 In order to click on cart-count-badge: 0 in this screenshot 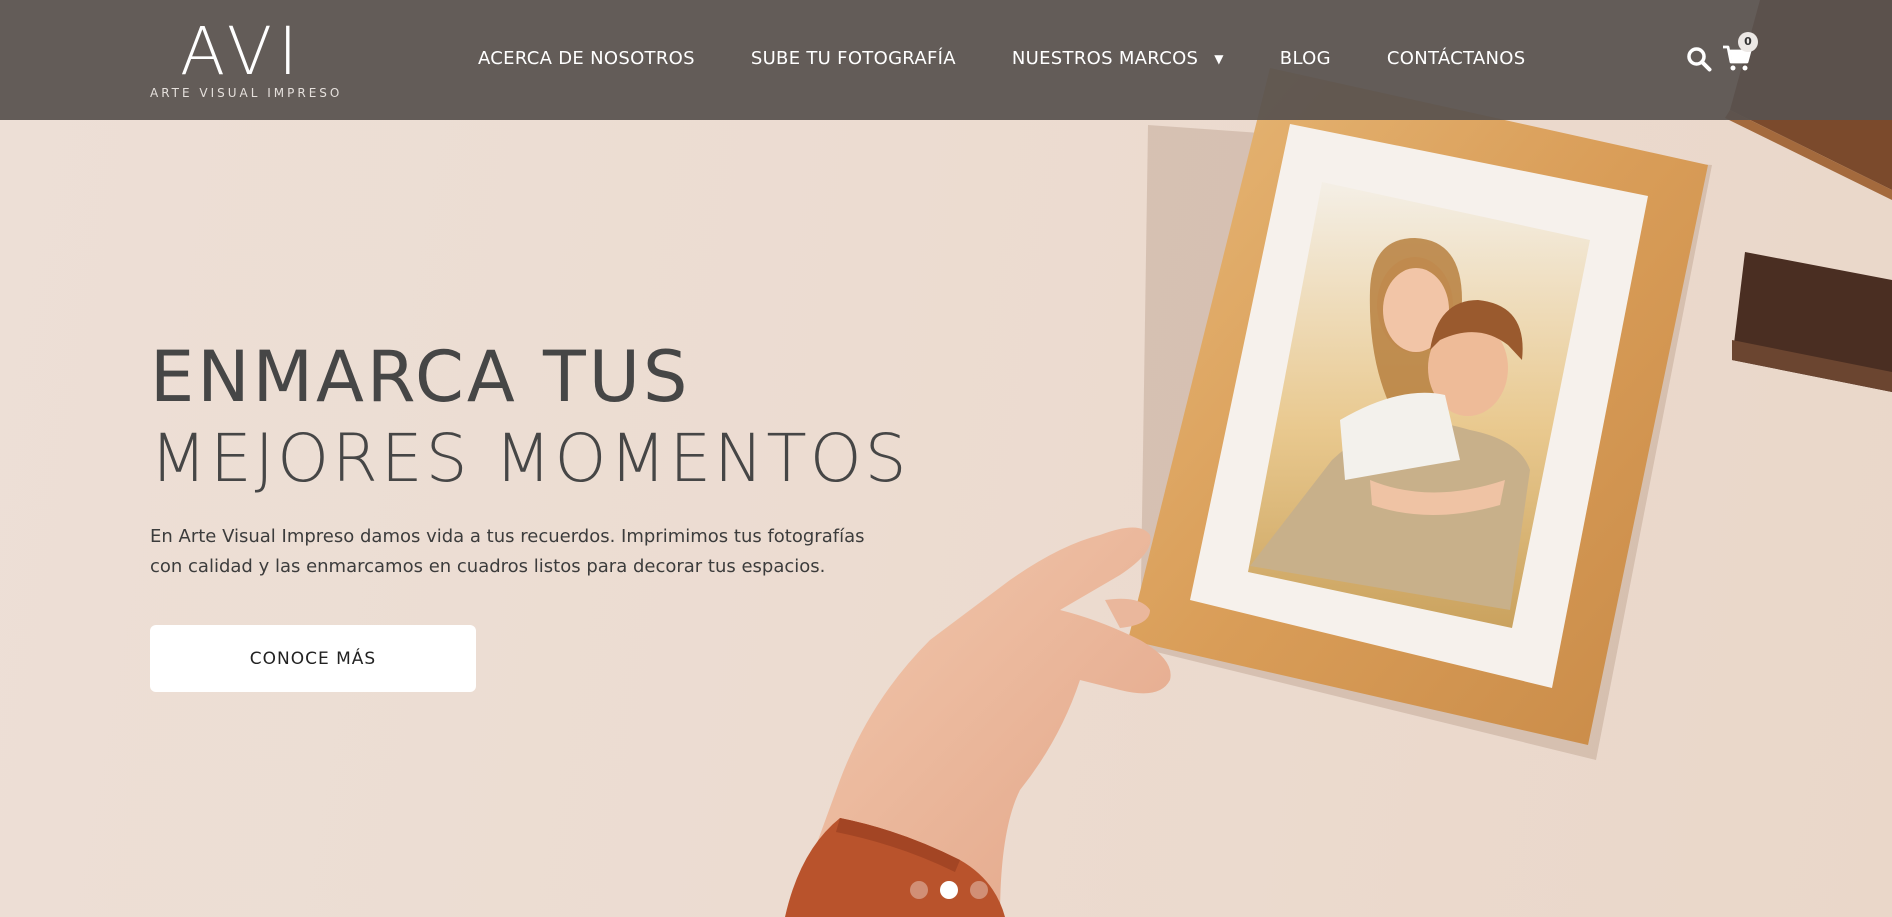, I will do `click(1748, 42)`.